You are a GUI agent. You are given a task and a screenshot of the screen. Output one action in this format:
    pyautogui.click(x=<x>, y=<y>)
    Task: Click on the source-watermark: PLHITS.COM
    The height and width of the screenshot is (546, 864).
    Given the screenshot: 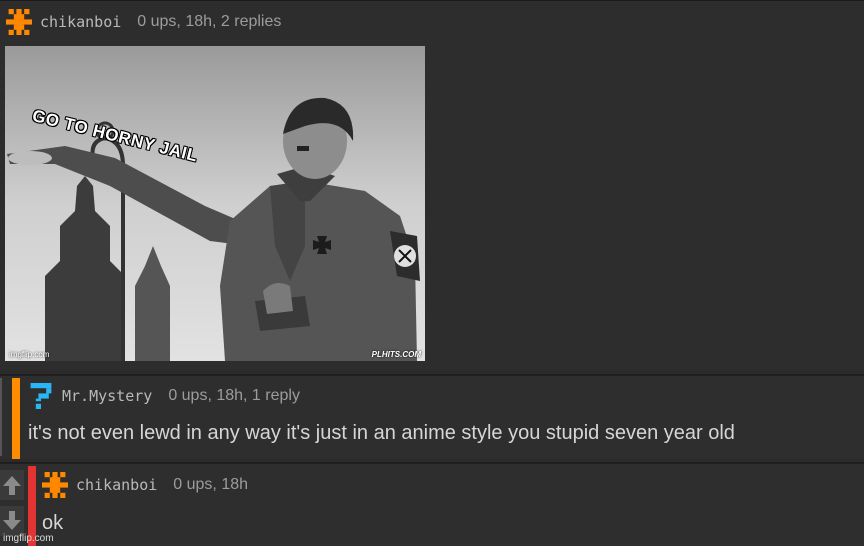 What is the action you would take?
    pyautogui.click(x=396, y=354)
    